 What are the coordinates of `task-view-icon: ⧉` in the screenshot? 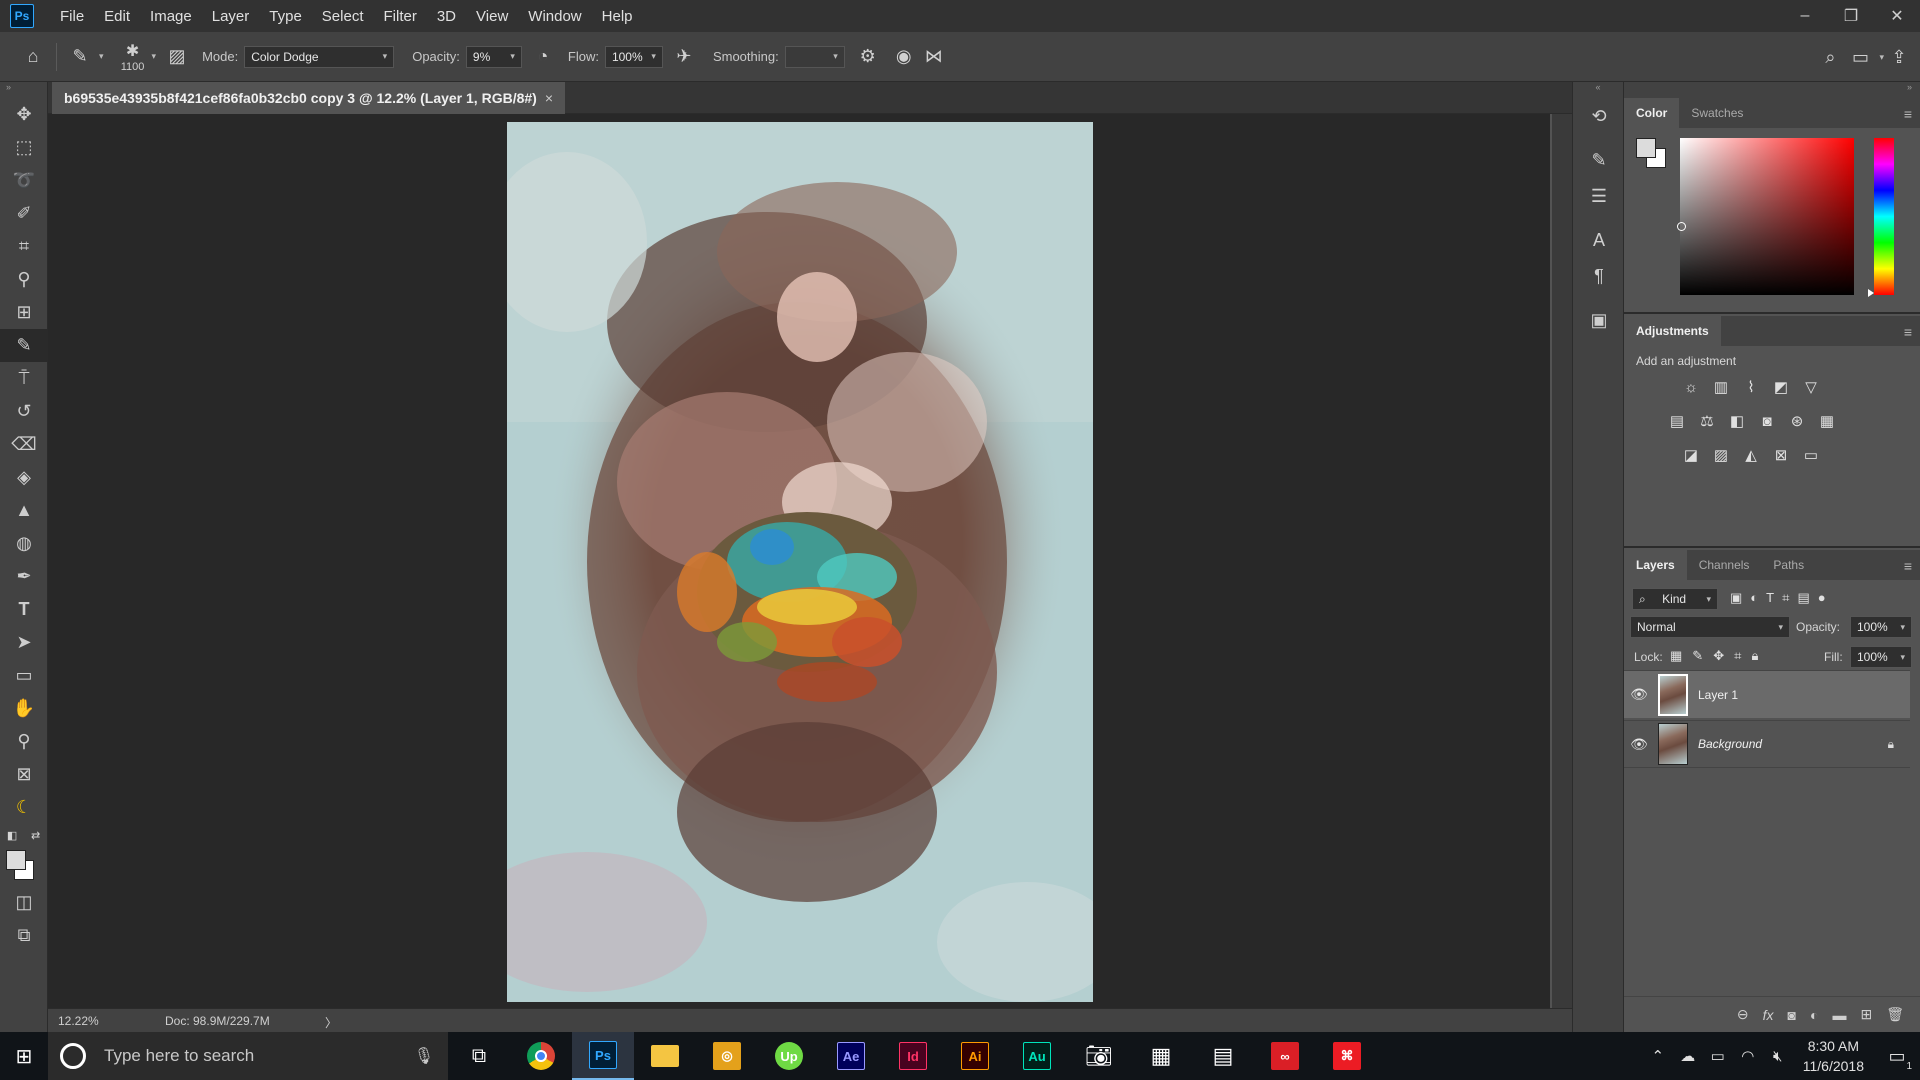 It's located at (479, 1056).